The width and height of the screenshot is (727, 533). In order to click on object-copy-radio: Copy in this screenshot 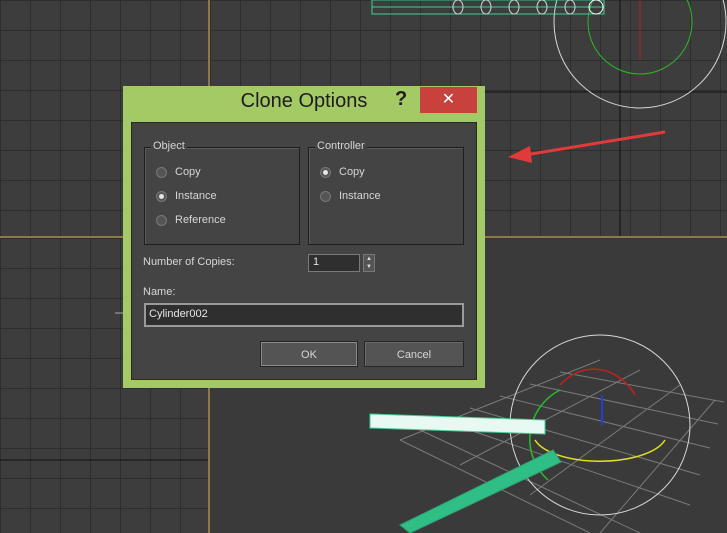, I will do `click(178, 172)`.